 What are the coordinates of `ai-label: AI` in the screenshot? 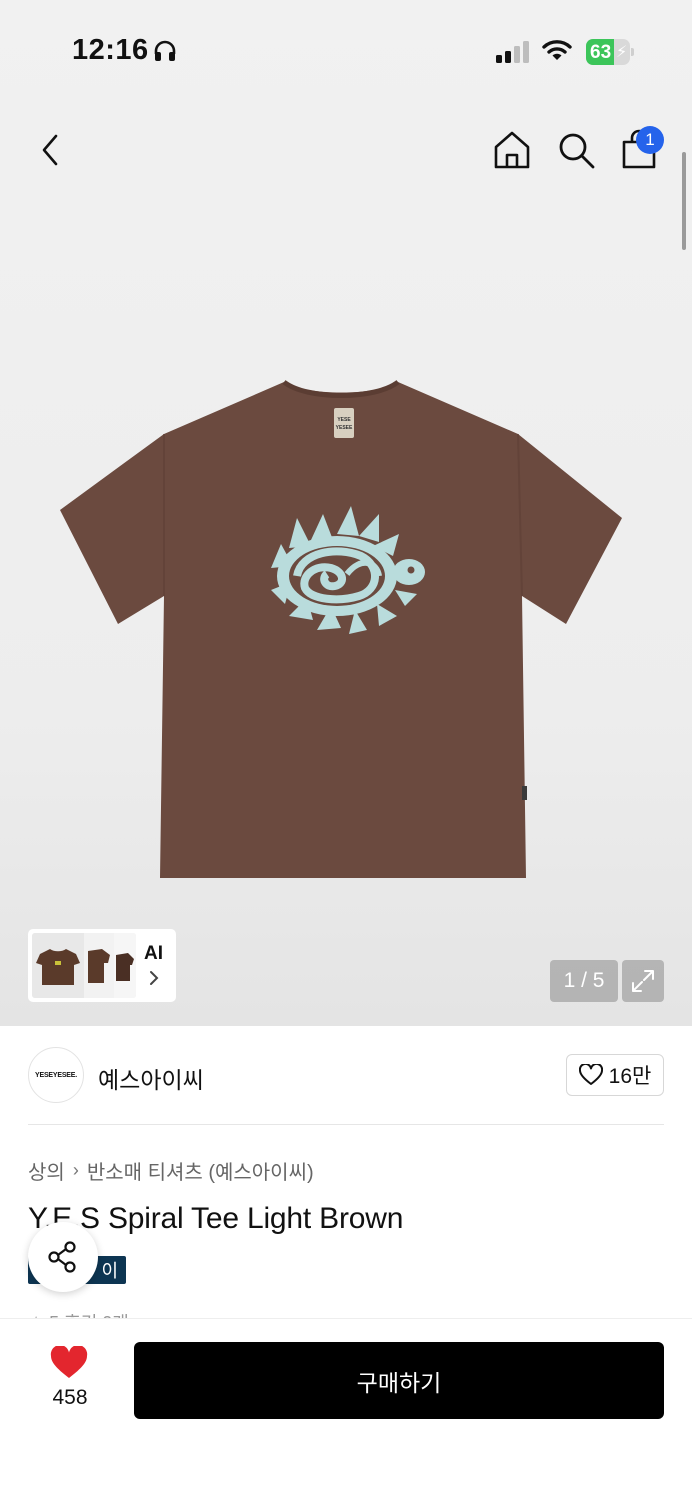 It's located at (153, 953).